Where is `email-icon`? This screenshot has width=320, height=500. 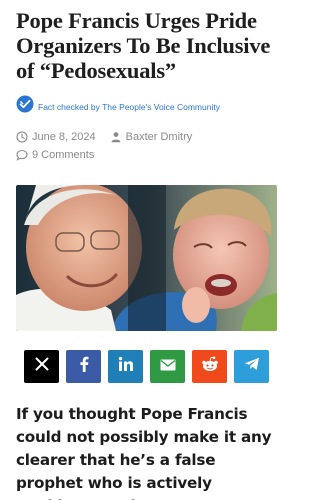 email-icon is located at coordinates (168, 367).